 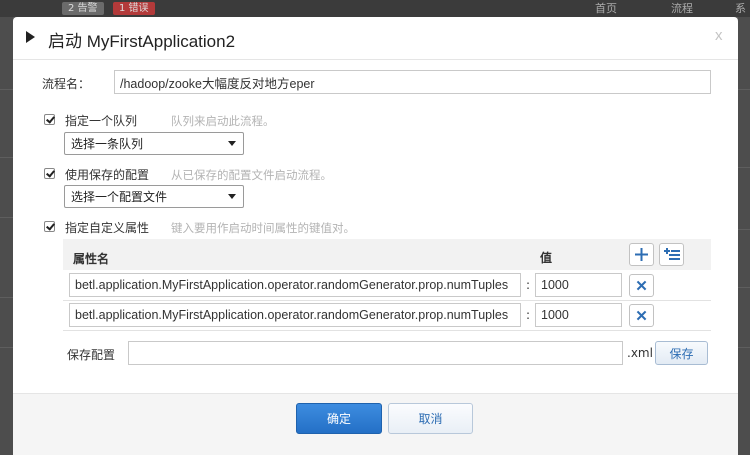 I want to click on save-config-button: 保存, so click(x=681, y=353).